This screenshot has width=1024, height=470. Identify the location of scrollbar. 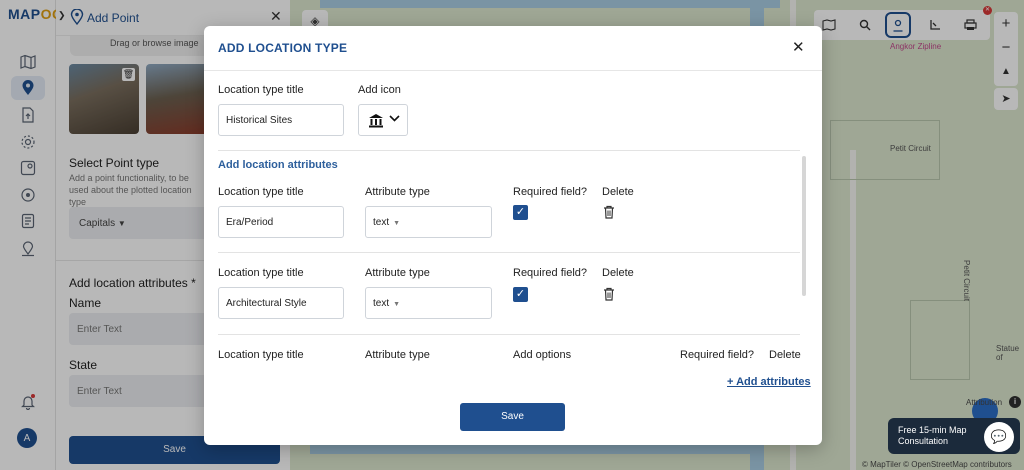
(804, 226).